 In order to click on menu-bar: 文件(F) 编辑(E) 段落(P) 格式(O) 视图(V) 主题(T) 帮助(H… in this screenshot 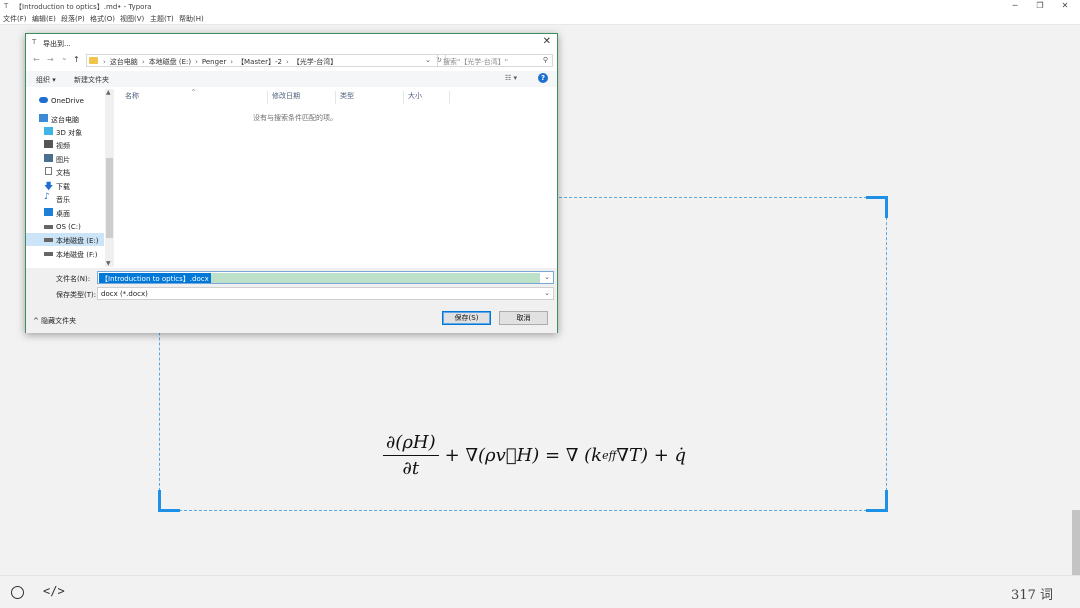, I will do `click(540, 19)`.